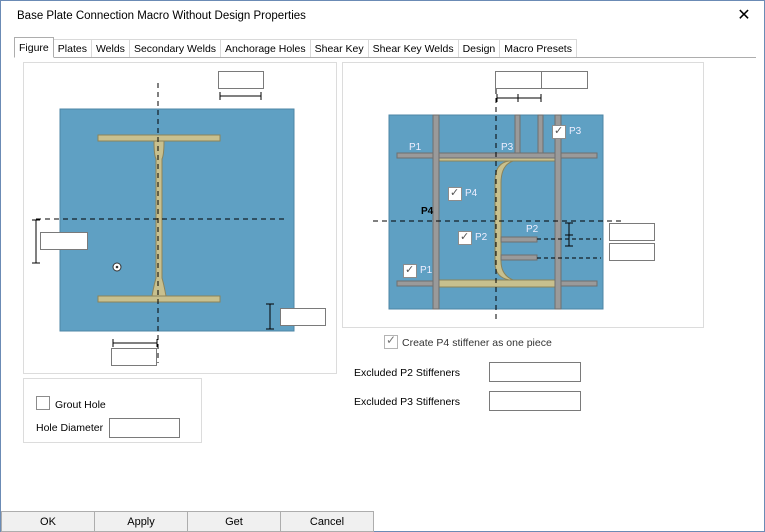  I want to click on p3-checkbox: ✓, so click(559, 132).